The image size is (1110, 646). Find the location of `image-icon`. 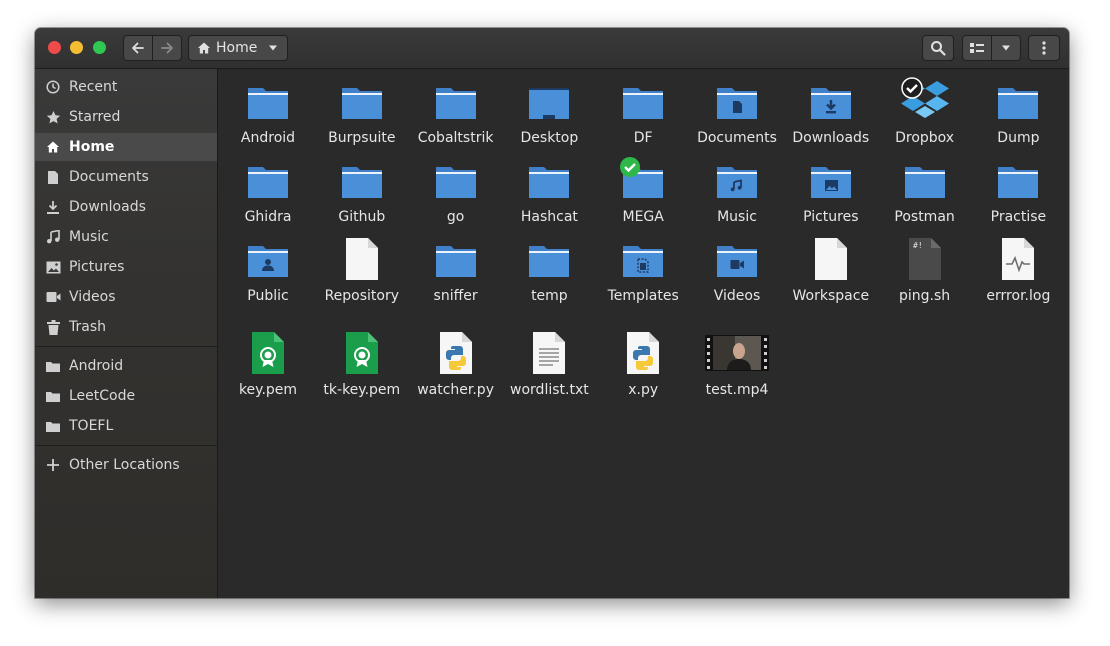

image-icon is located at coordinates (53, 267).